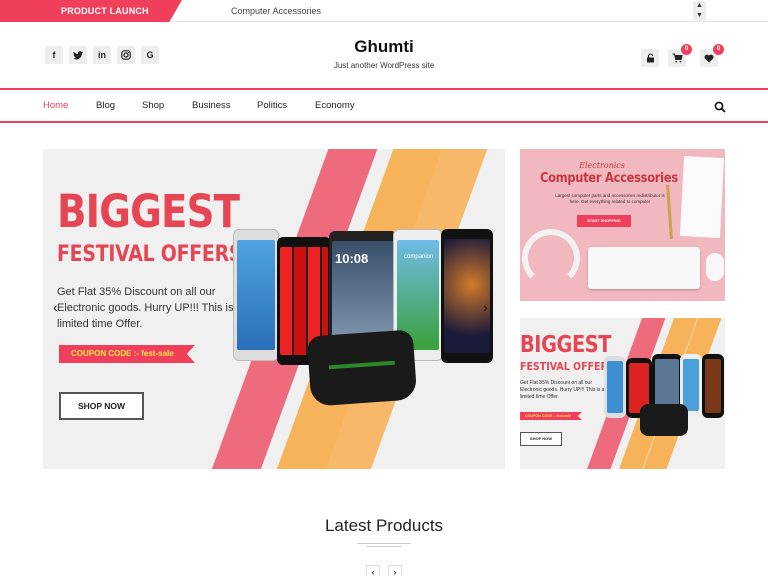 The image size is (768, 576). I want to click on heading-underline, so click(384, 543).